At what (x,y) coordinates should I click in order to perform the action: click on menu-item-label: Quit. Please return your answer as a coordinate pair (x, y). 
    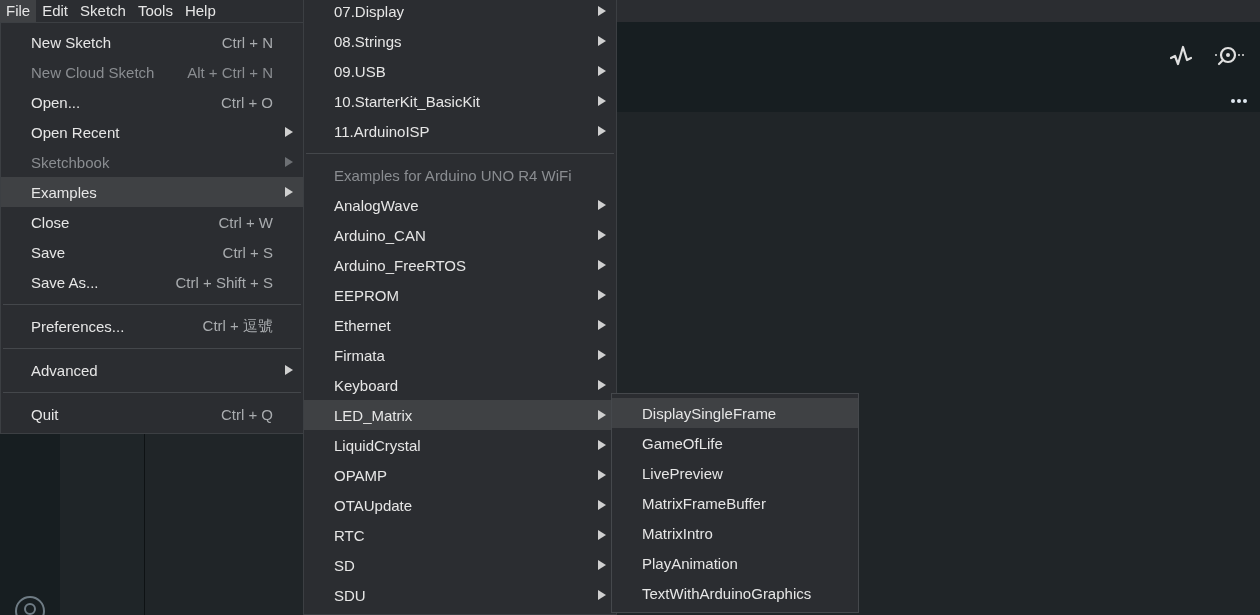
    Looking at the image, I should click on (45, 414).